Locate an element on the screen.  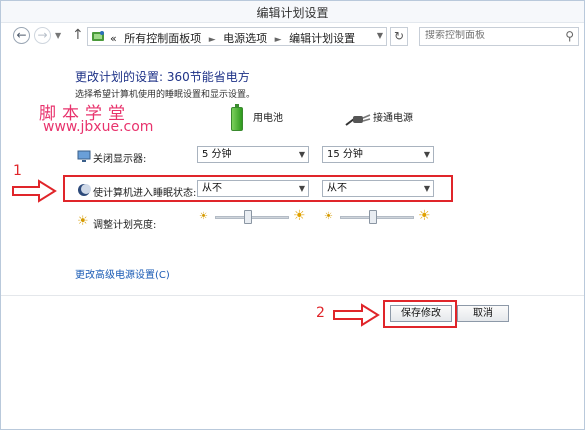
breadcrumb-all-items: 所有控制面板项 is located at coordinates (162, 38).